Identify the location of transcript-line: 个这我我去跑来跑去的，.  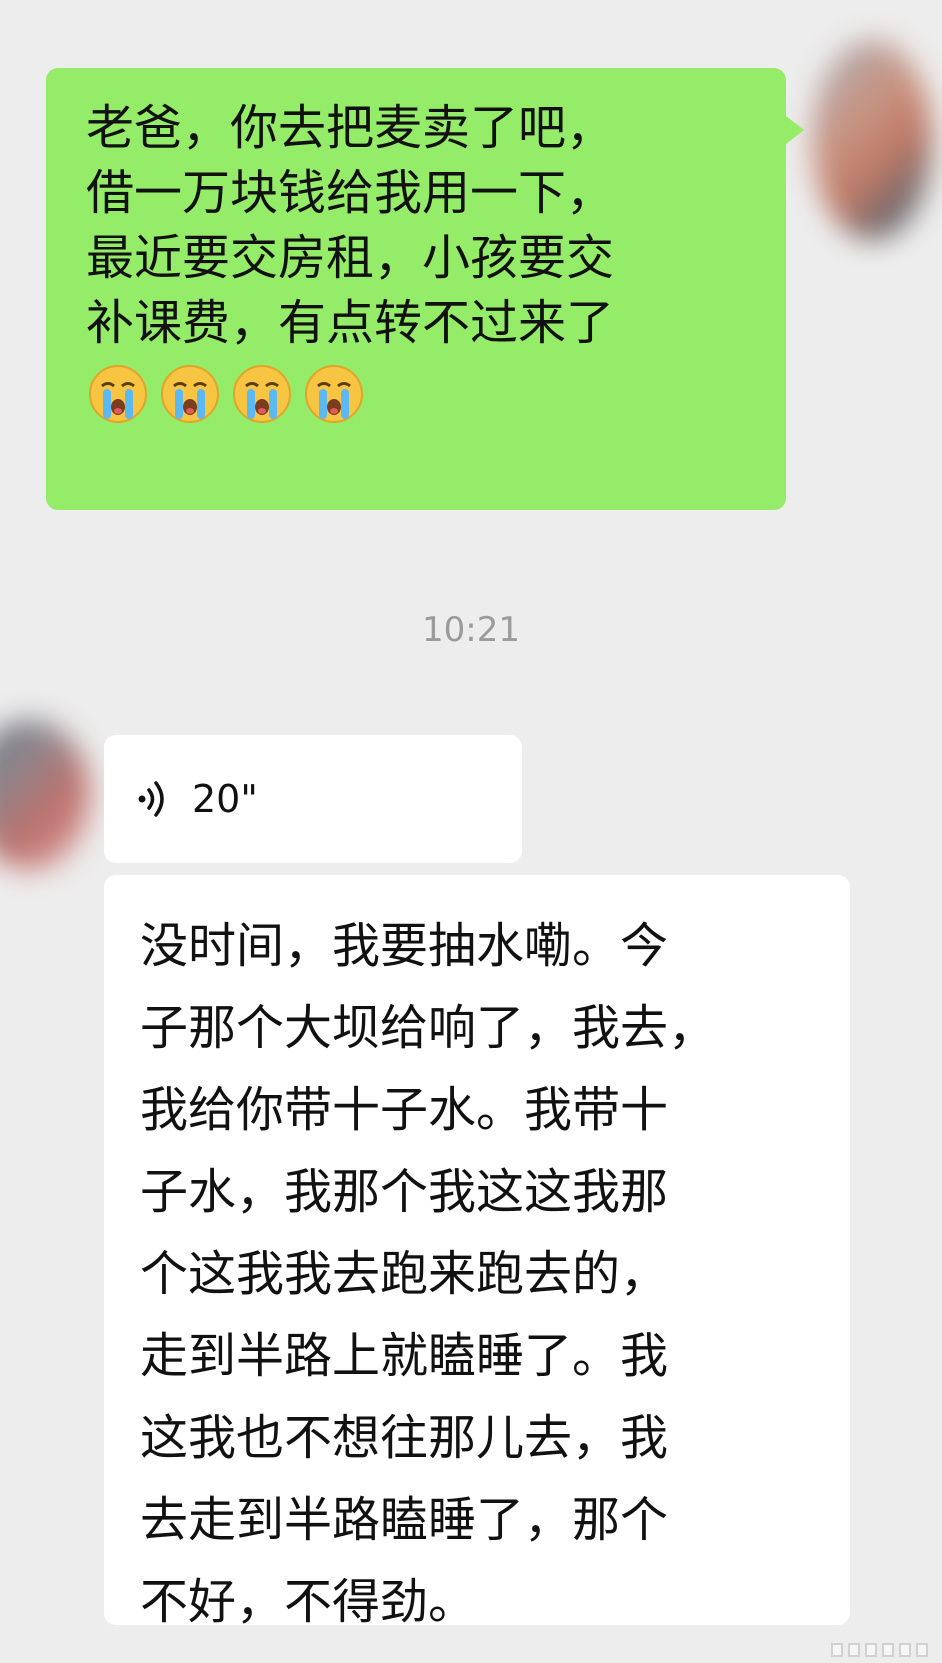
(404, 1274).